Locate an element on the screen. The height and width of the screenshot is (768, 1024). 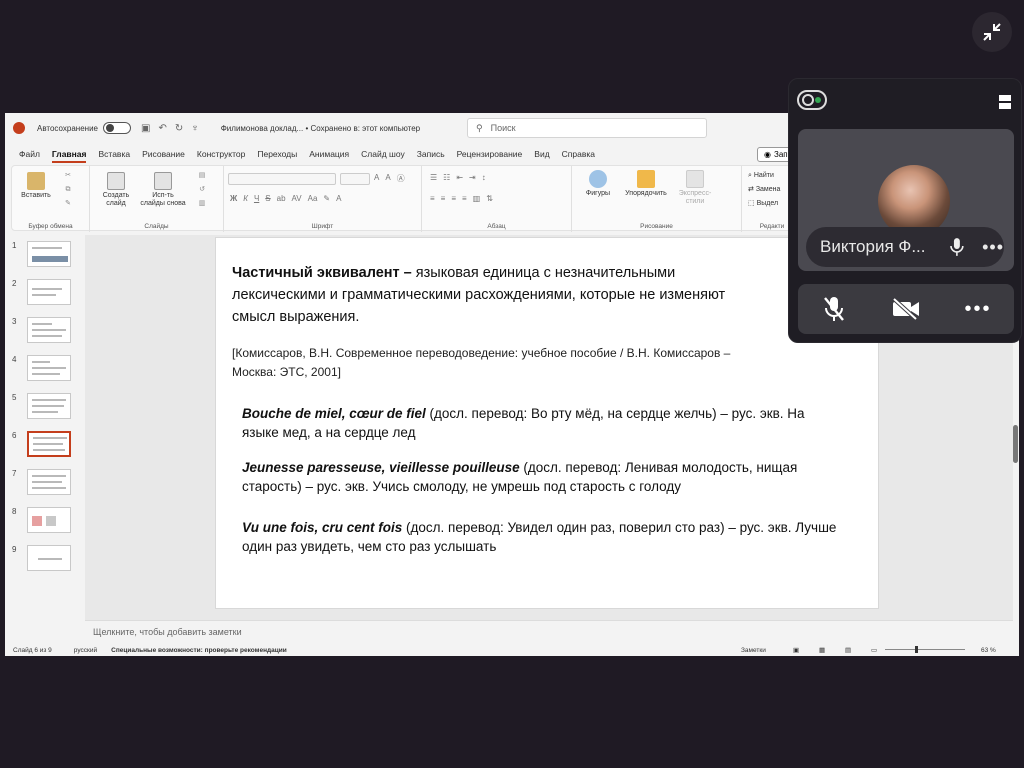
zoom-slider is located at coordinates (925, 649).